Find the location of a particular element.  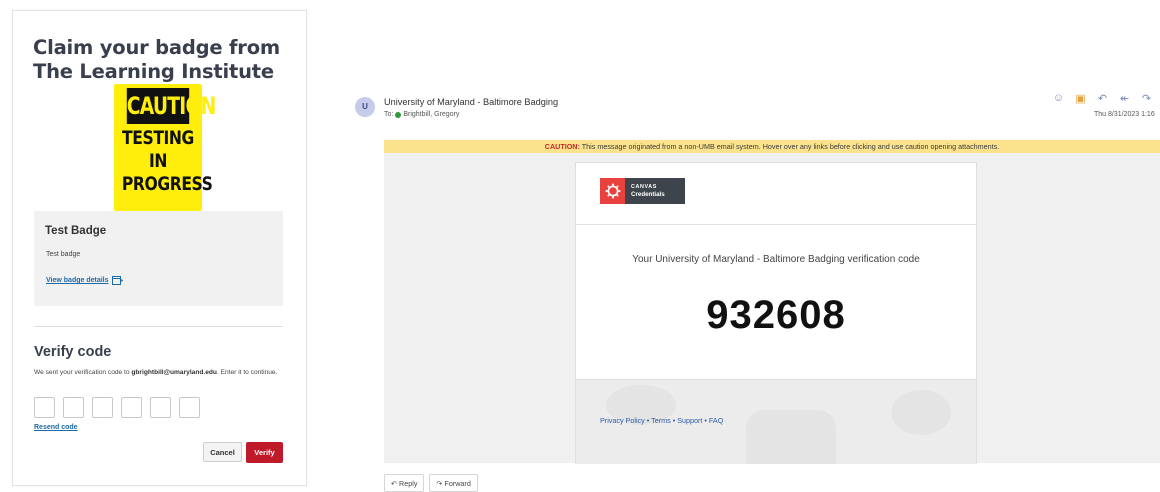

verify-code-heading: Verify code is located at coordinates (73, 352).